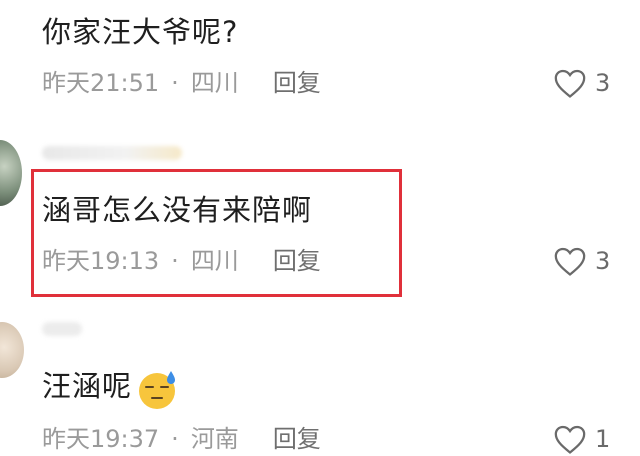  I want to click on comment-meta: 昨天19:37 · 河南 回复, so click(181, 439).